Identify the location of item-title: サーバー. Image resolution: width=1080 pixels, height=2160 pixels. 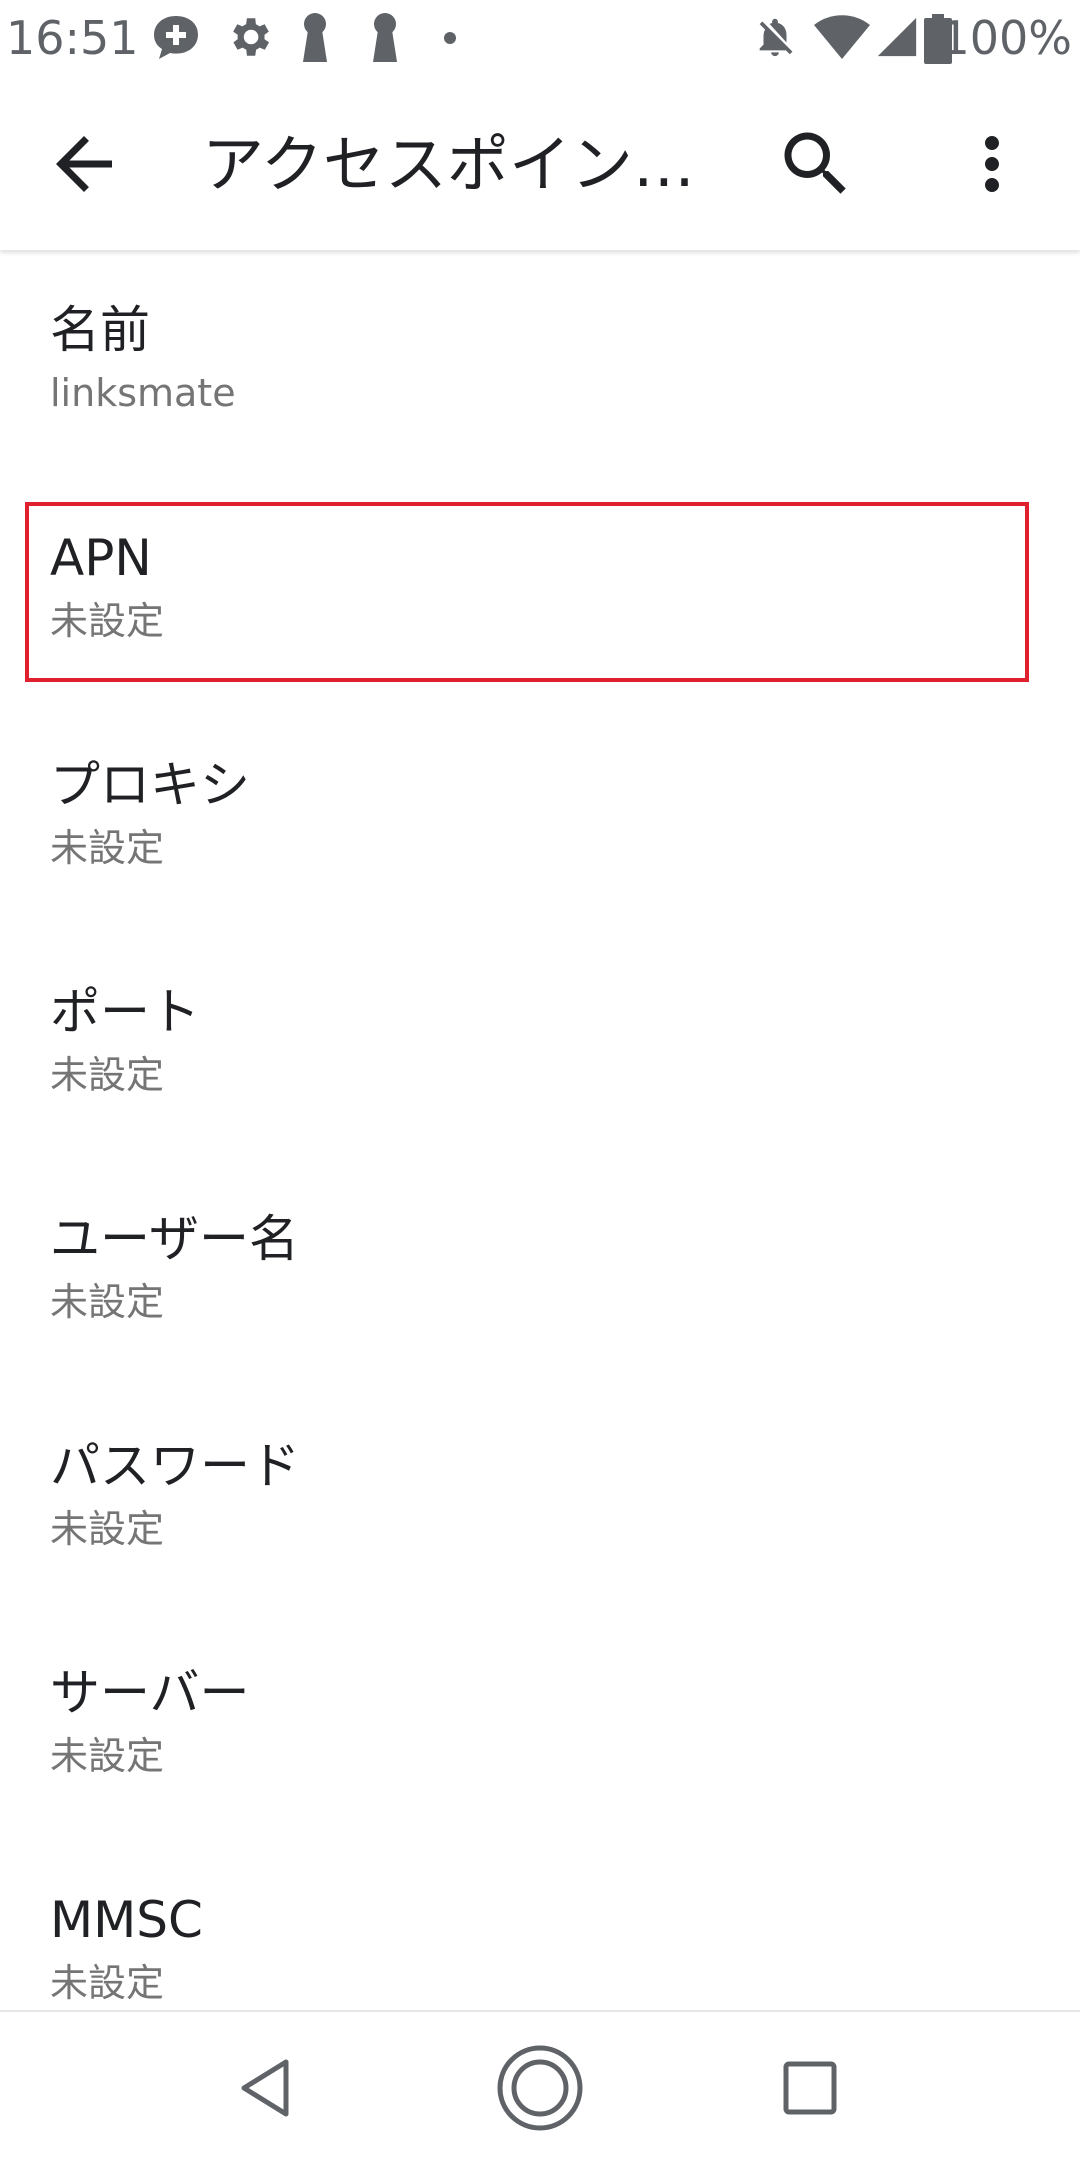
(150, 1693).